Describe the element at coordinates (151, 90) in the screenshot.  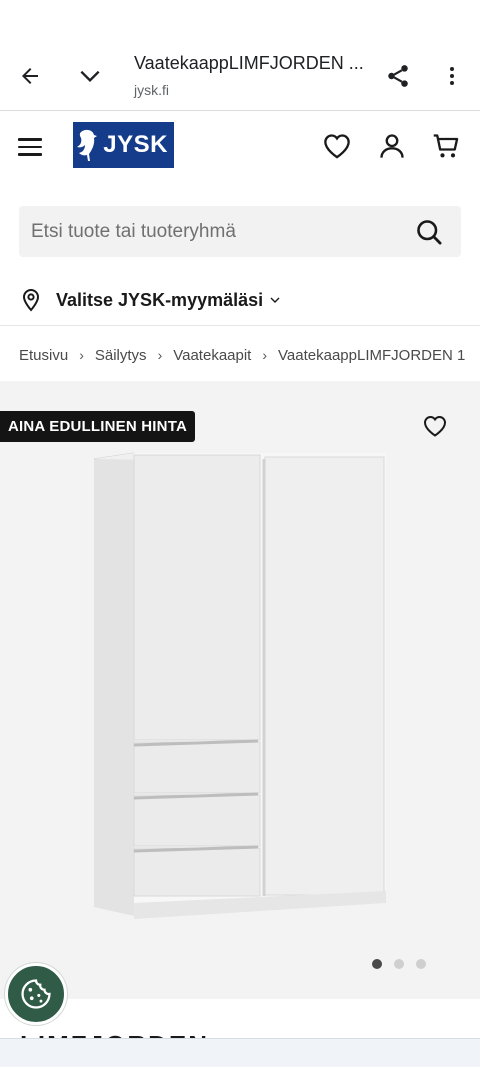
I see `page-url: jysk.fi` at that location.